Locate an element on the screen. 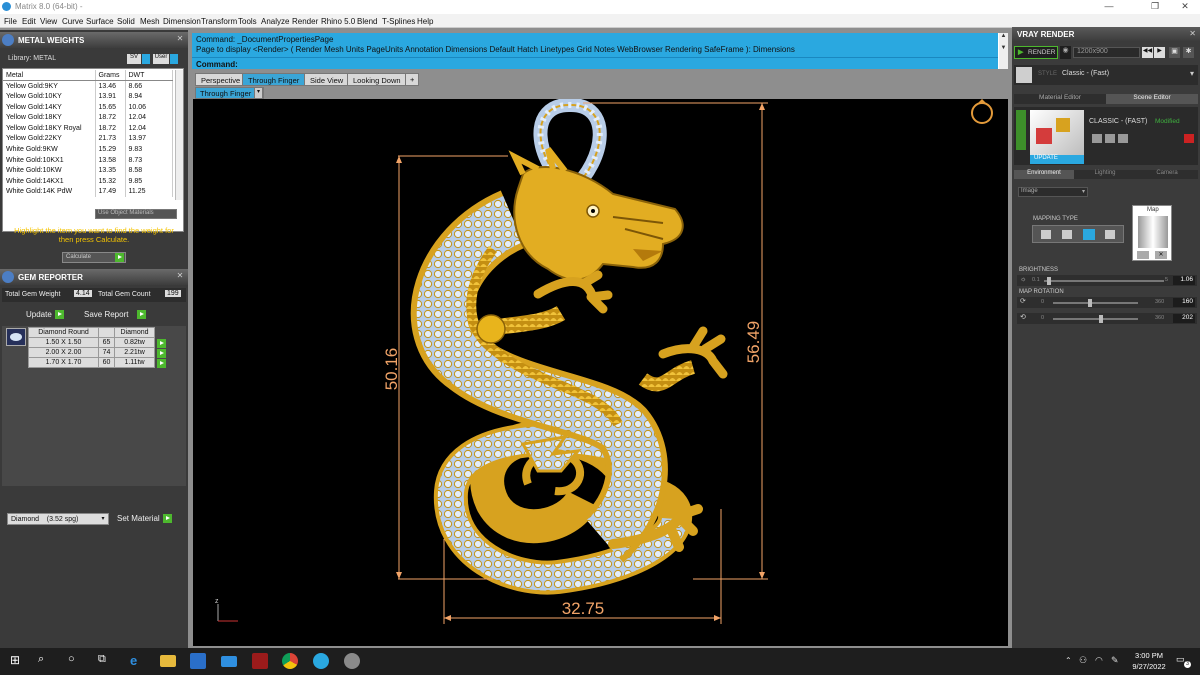 The width and height of the screenshot is (1200, 675). mapping-sphere-icon is located at coordinates (1110, 234).